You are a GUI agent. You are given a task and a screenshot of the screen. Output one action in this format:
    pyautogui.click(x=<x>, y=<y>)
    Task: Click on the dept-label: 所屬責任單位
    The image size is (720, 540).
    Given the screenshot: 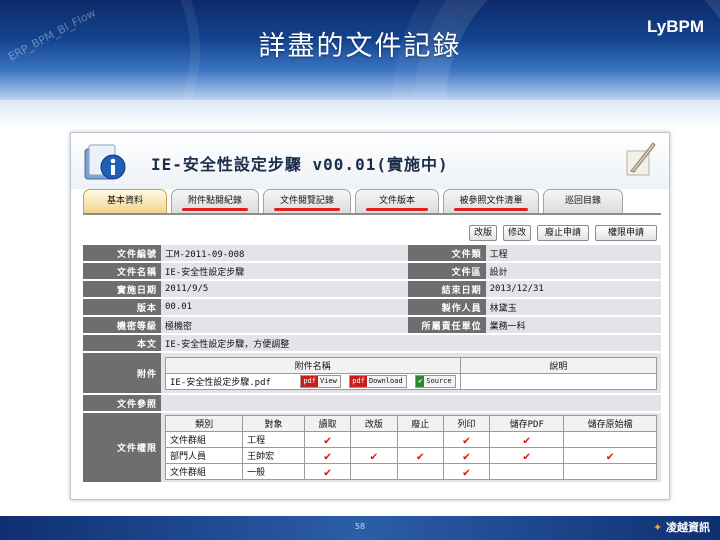 What is the action you would take?
    pyautogui.click(x=446, y=325)
    